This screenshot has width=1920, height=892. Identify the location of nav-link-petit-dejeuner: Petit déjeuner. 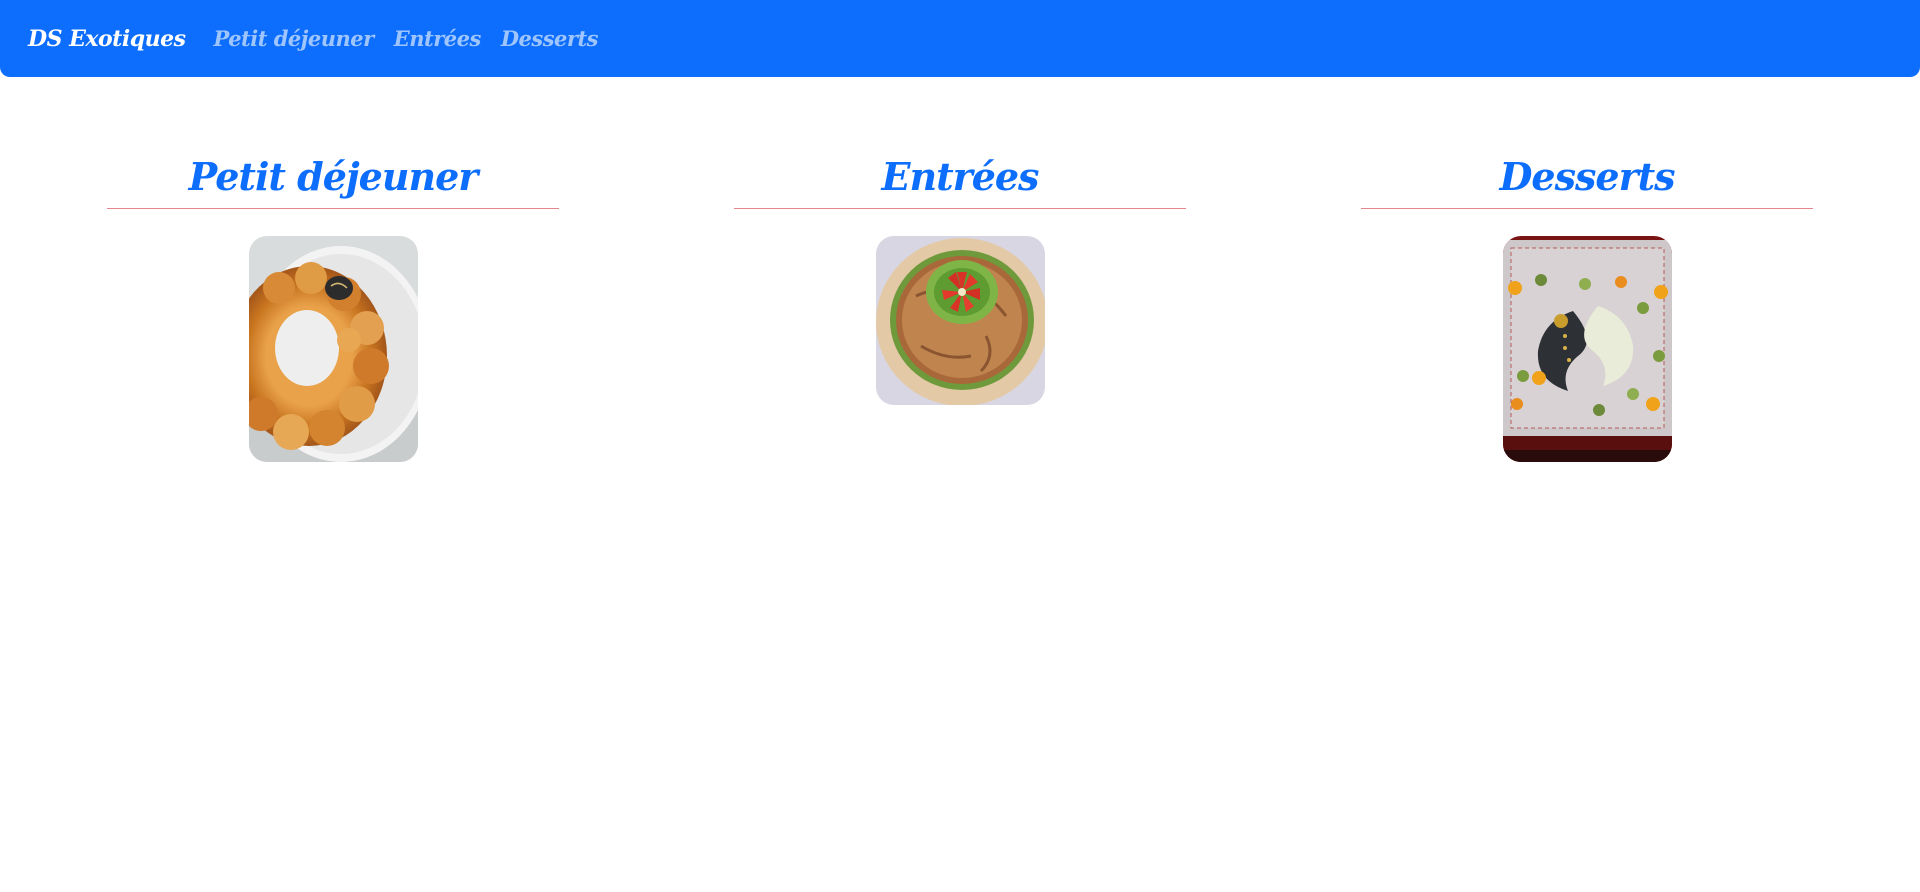
(293, 38).